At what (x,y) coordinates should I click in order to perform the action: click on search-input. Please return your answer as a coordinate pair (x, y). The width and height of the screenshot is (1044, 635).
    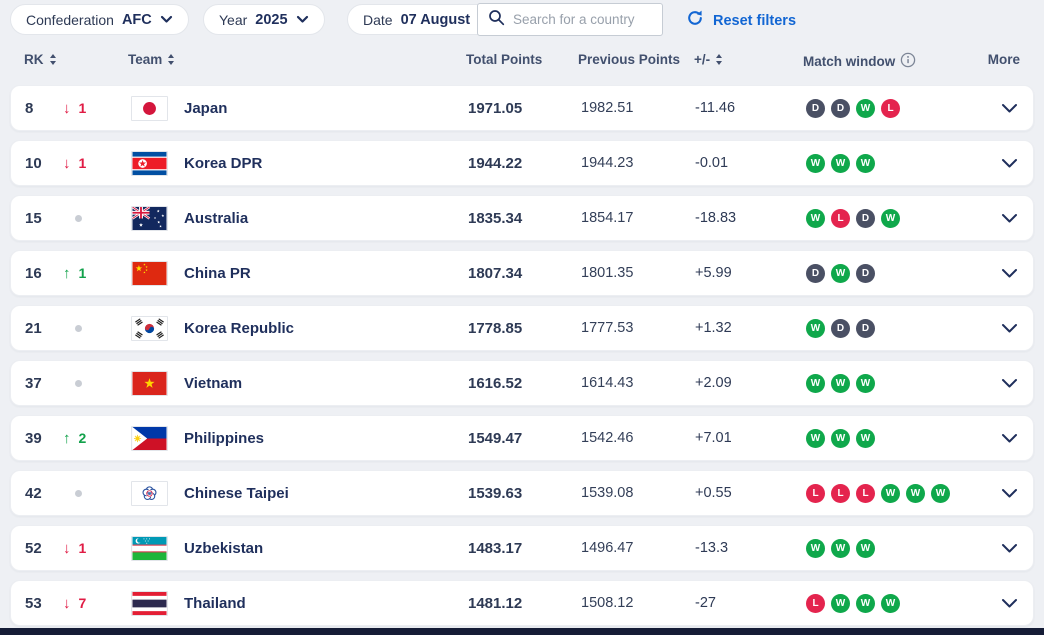
    Looking at the image, I should click on (582, 19).